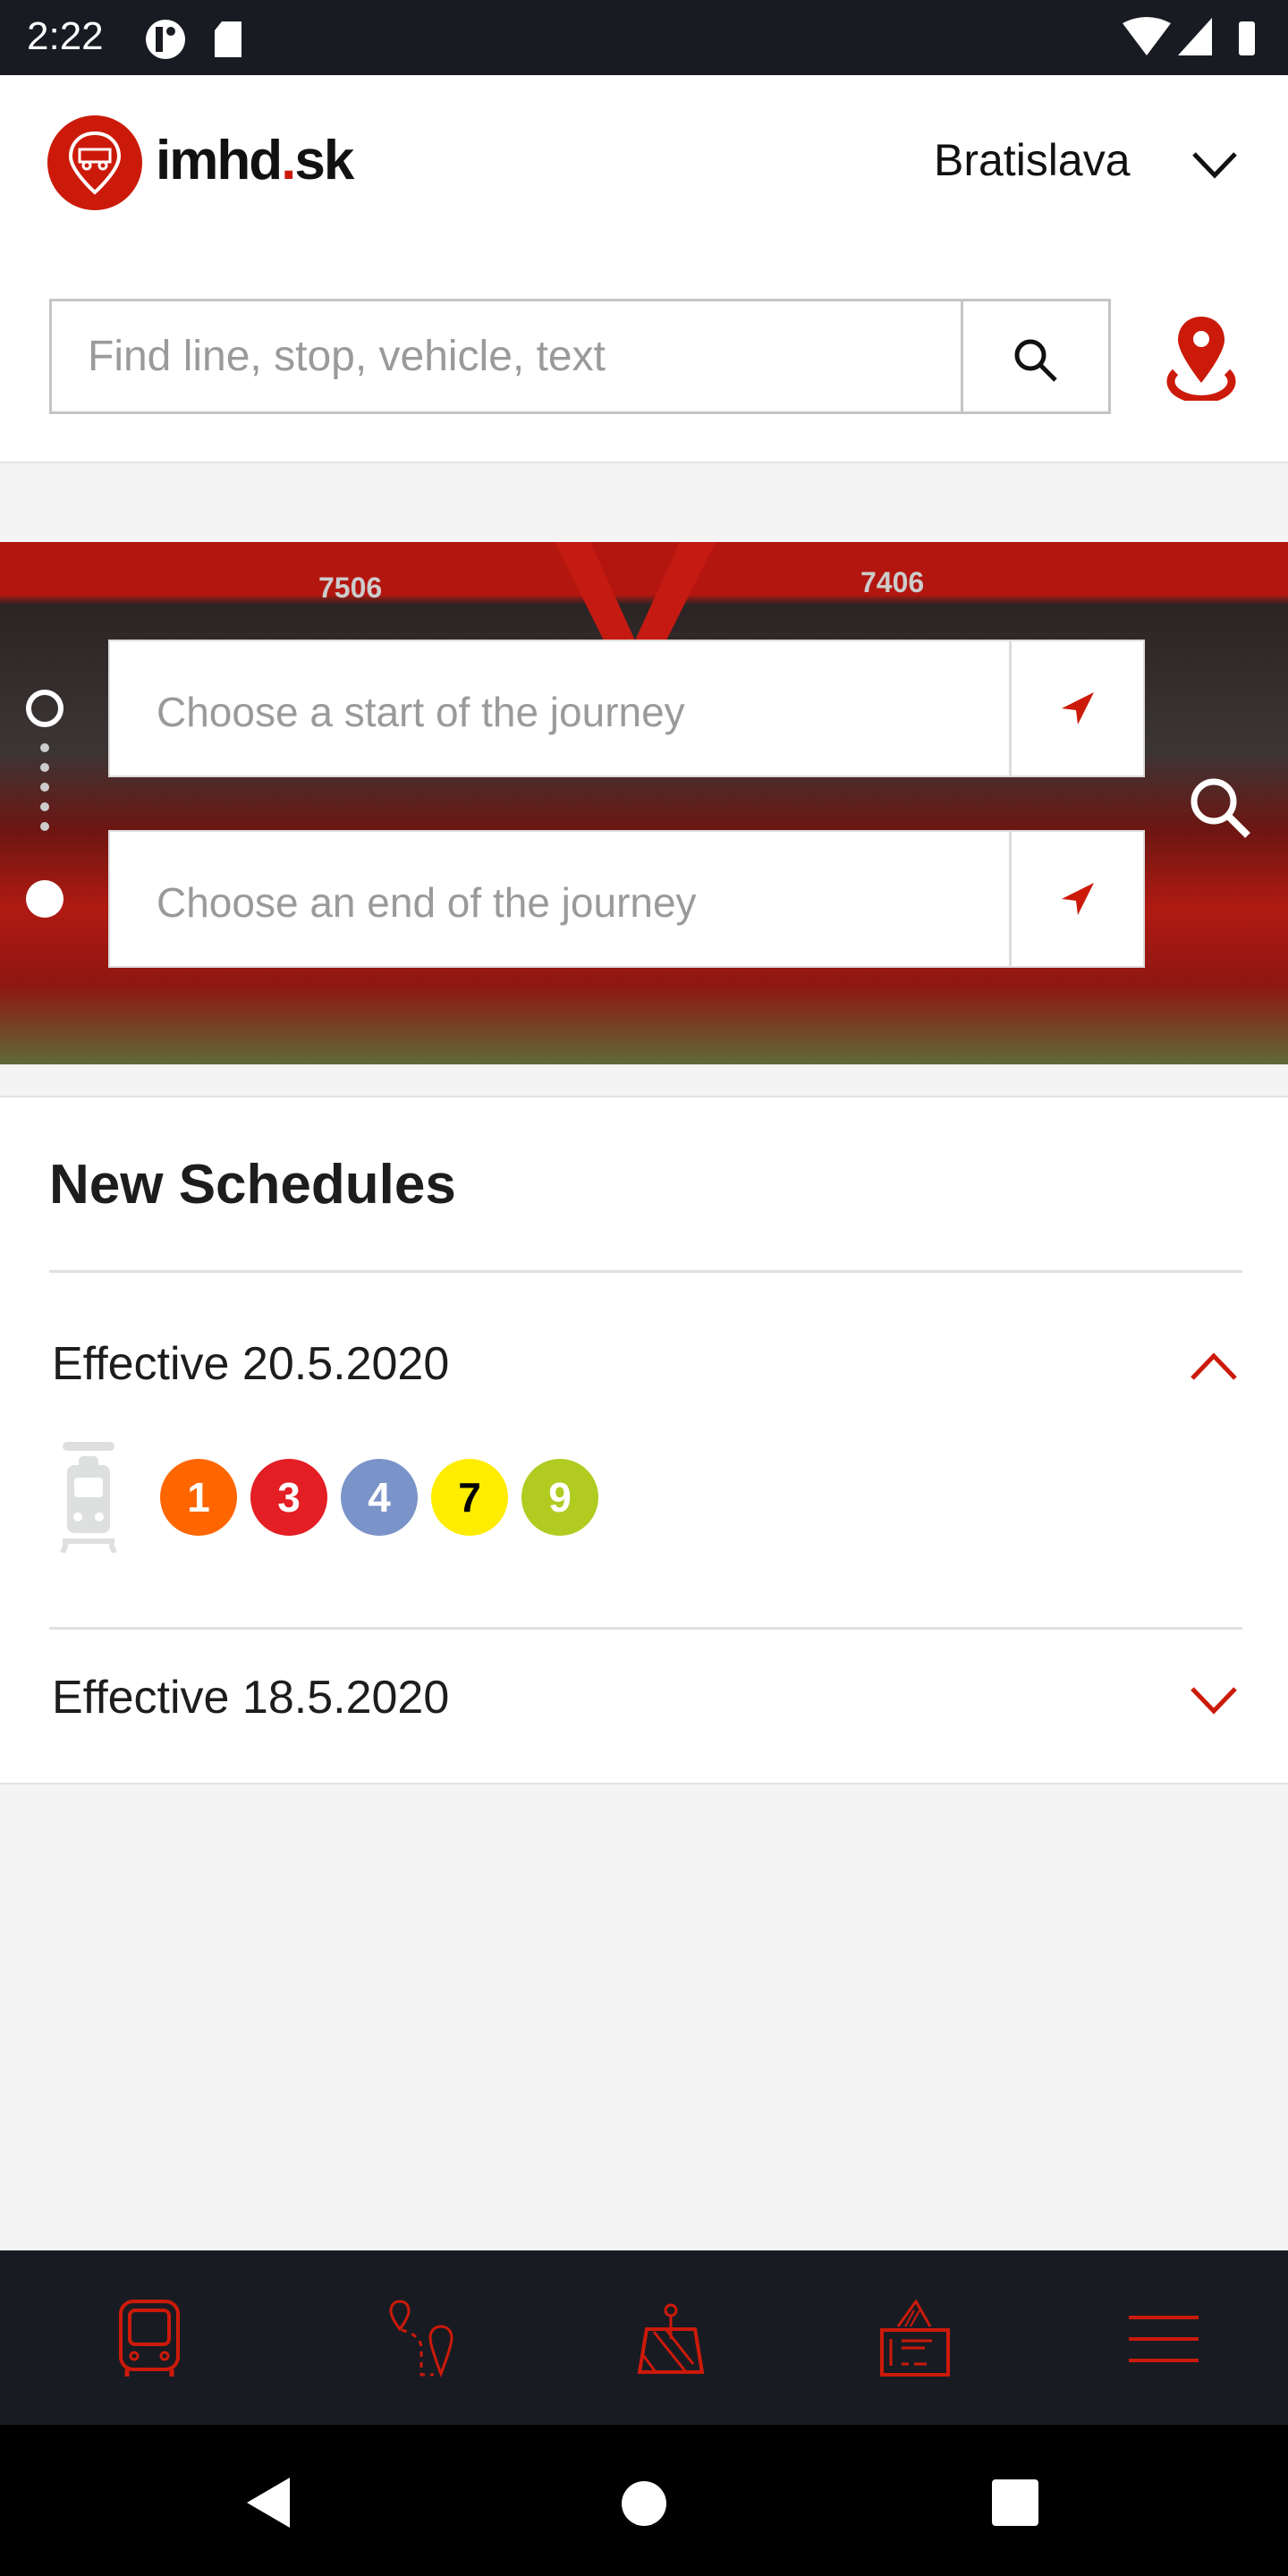 Image resolution: width=1288 pixels, height=2576 pixels. What do you see at coordinates (915, 2340) in the screenshot?
I see `ticket-icon` at bounding box center [915, 2340].